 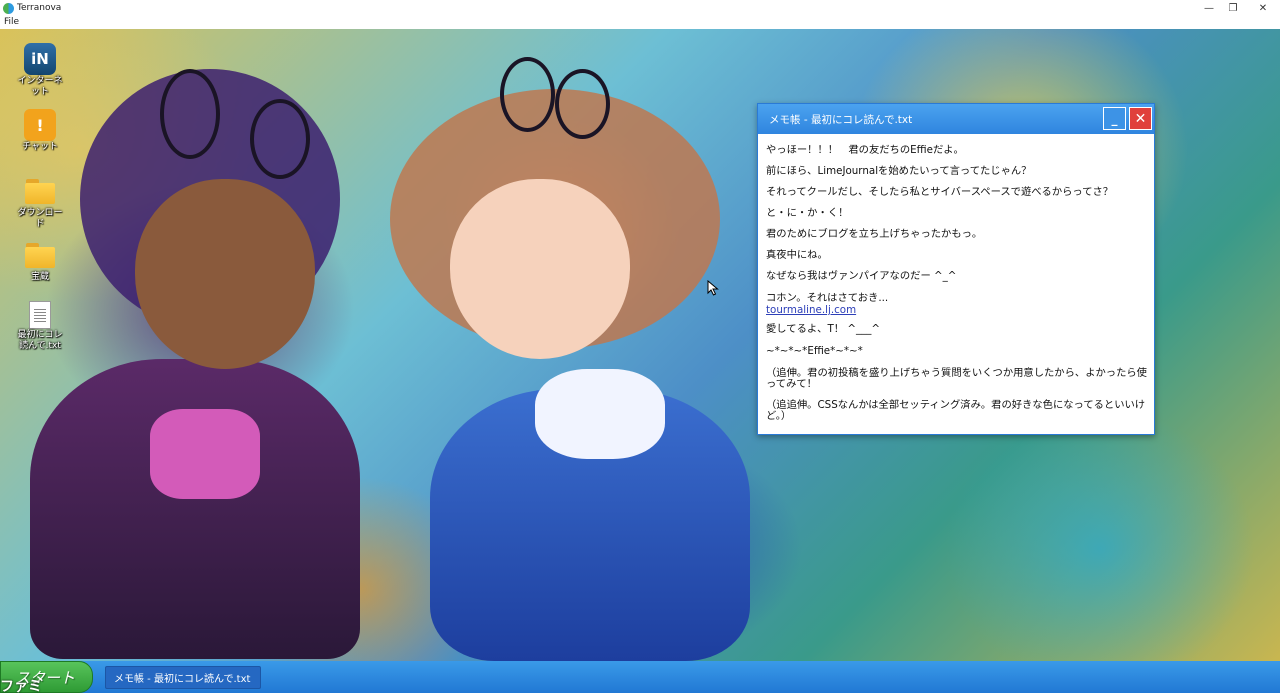 What do you see at coordinates (957, 310) in the screenshot?
I see `blog-link: tourmaline.lj.com` at bounding box center [957, 310].